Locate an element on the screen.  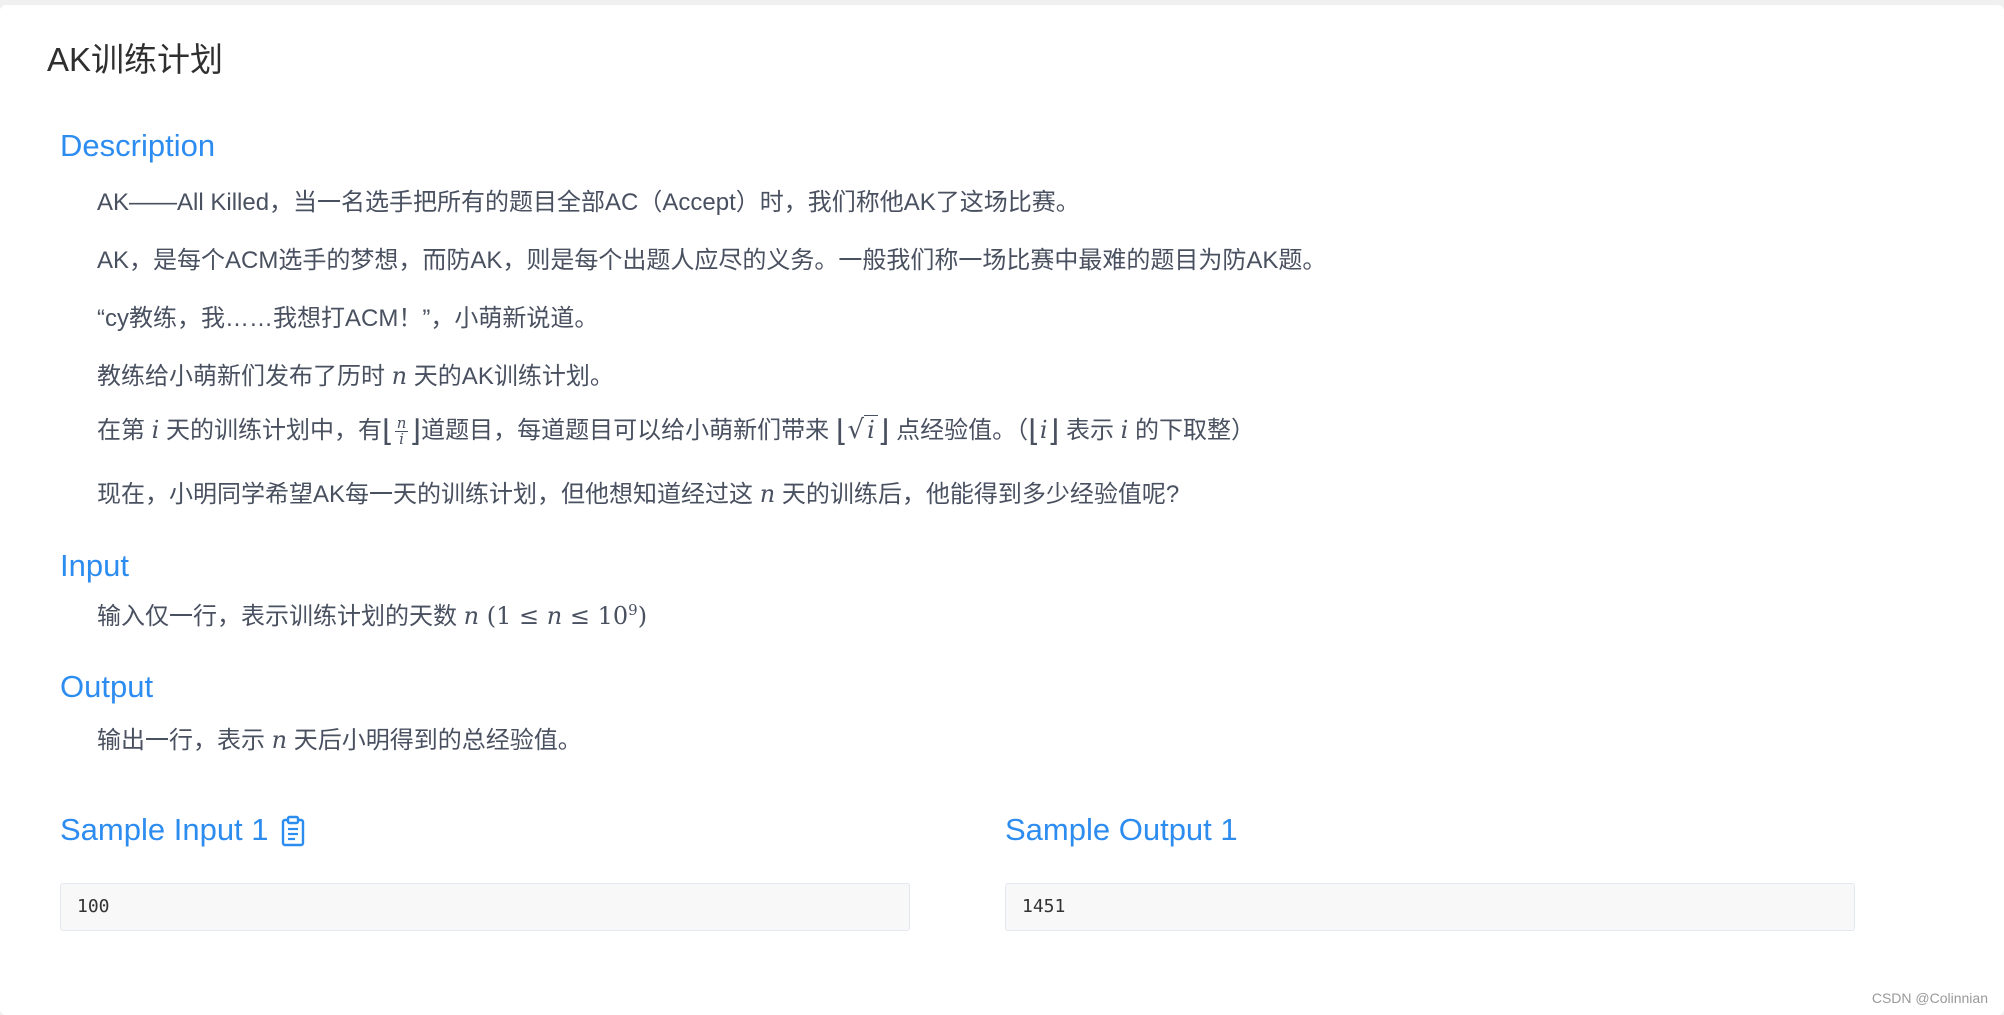
text: 的下取整） is located at coordinates (1192, 430).